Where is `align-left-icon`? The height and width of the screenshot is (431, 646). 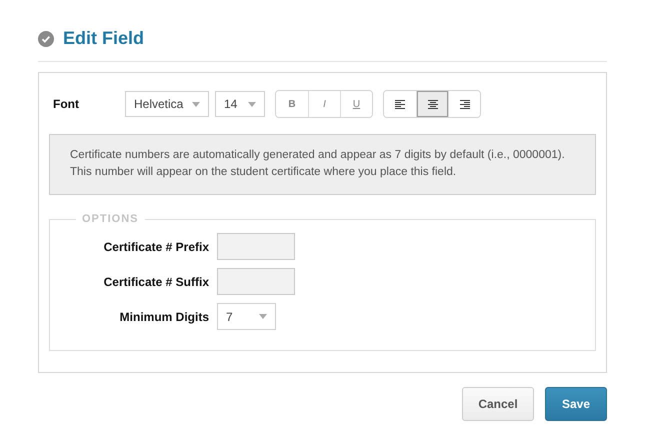 align-left-icon is located at coordinates (400, 104).